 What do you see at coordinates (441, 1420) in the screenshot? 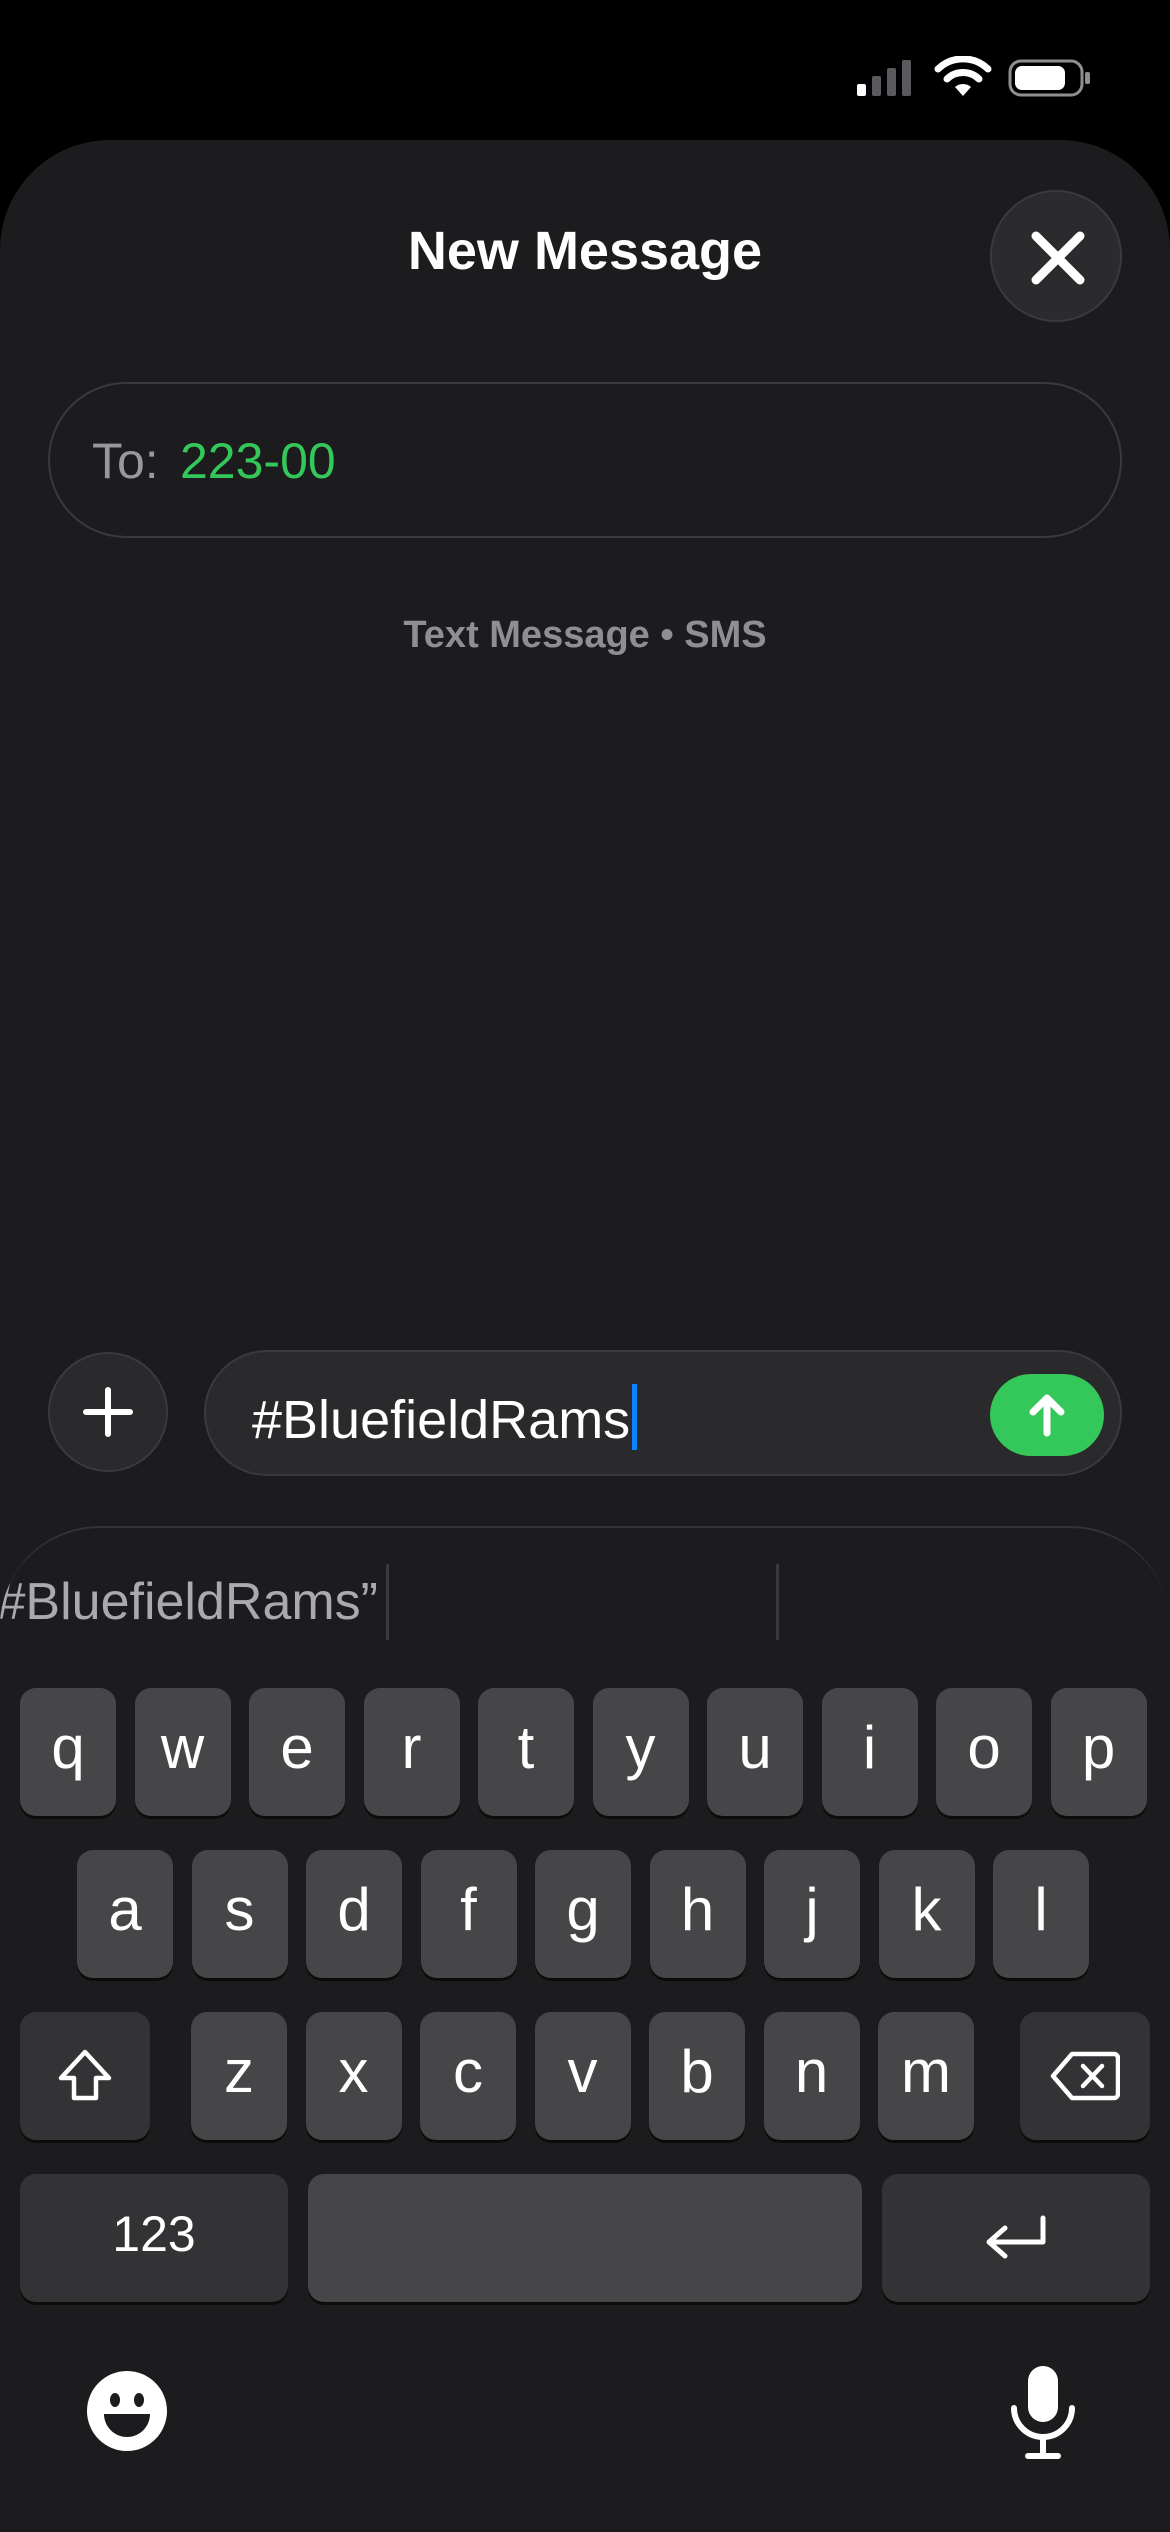
I see `message-text: #BluefieldRams` at bounding box center [441, 1420].